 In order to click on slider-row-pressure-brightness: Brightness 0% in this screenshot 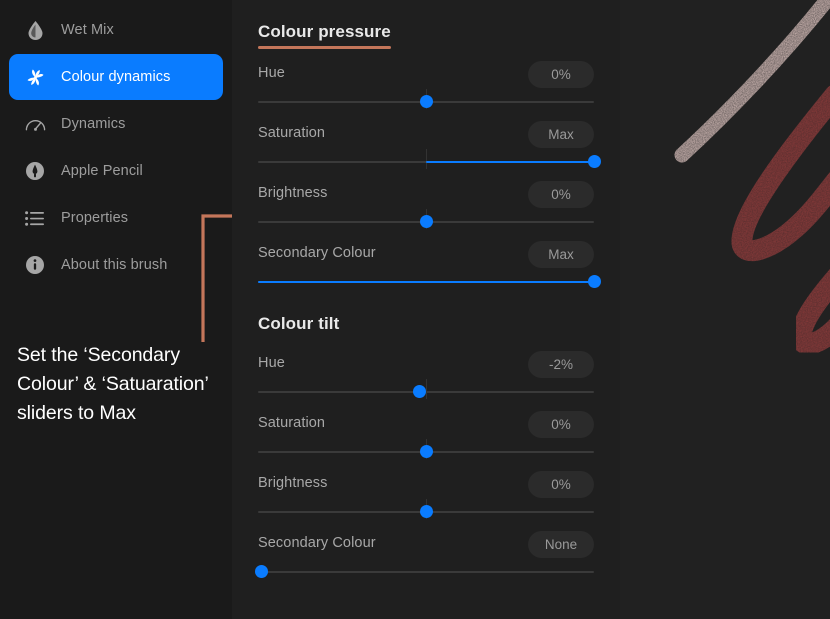, I will do `click(426, 205)`.